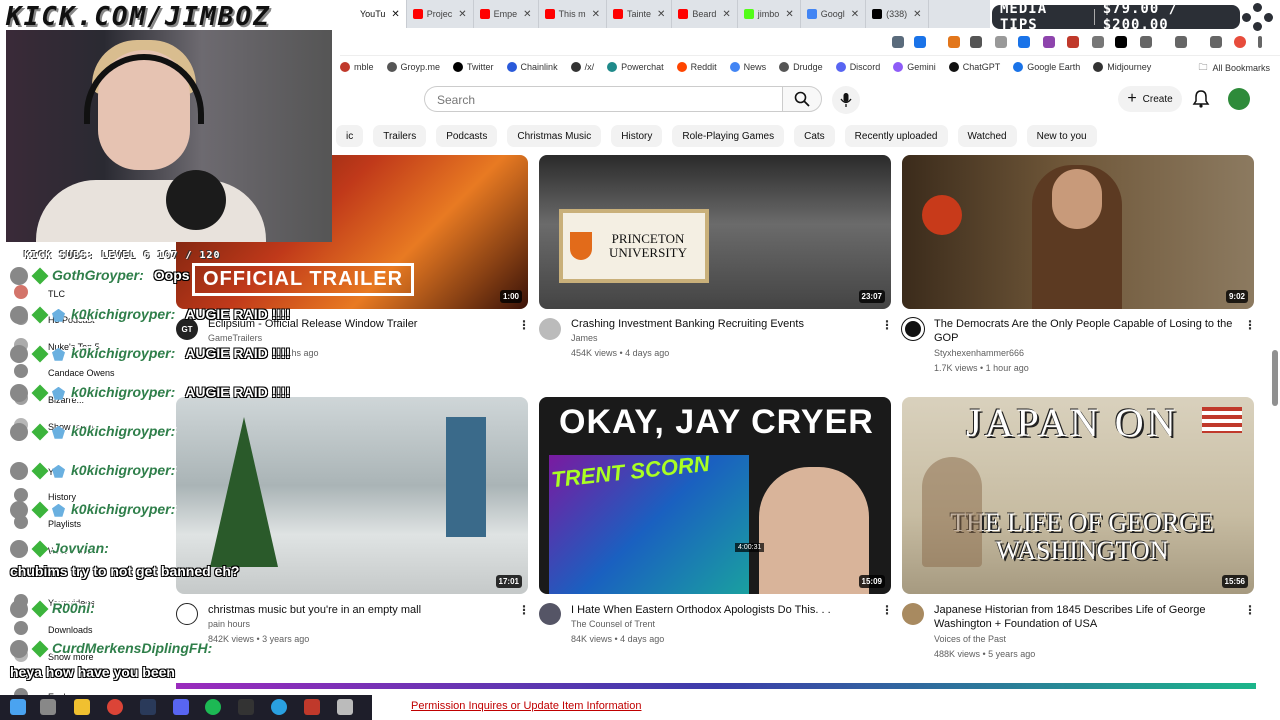 This screenshot has width=1280, height=720. What do you see at coordinates (1239, 99) in the screenshot?
I see `account-avatar` at bounding box center [1239, 99].